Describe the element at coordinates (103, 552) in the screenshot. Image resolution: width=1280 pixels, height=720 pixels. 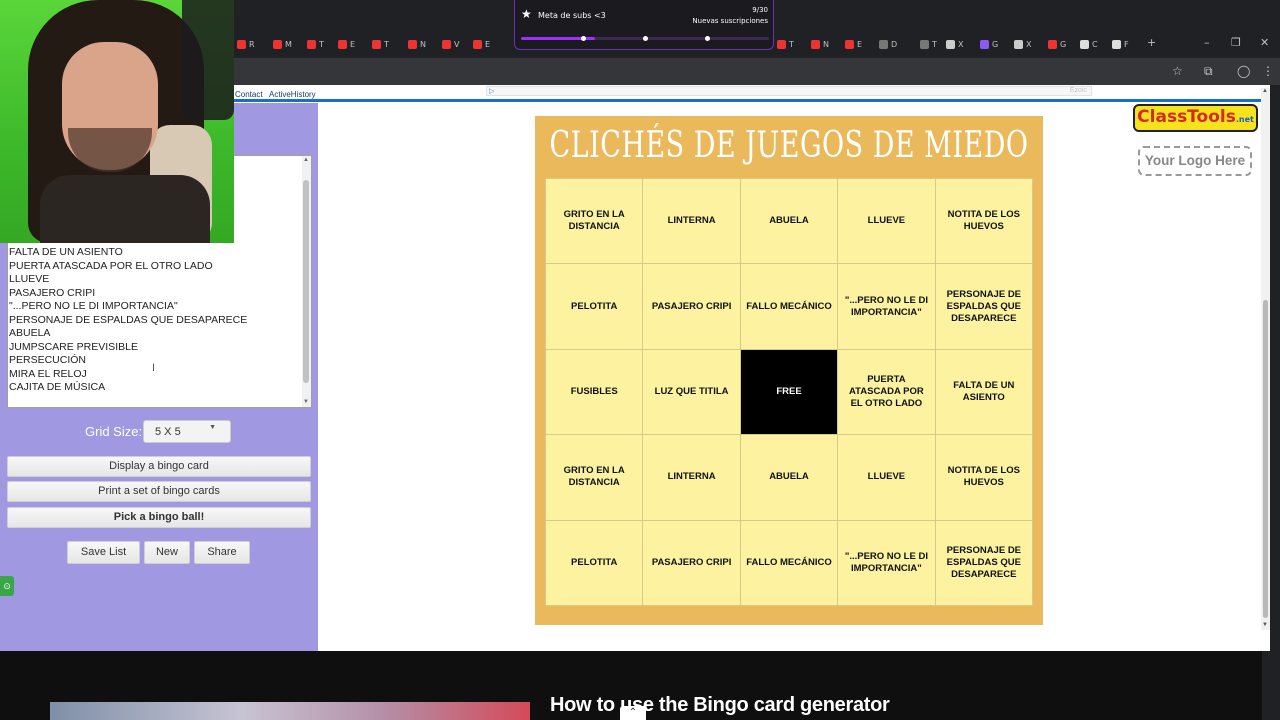
I see `save-list-button: Save List` at that location.